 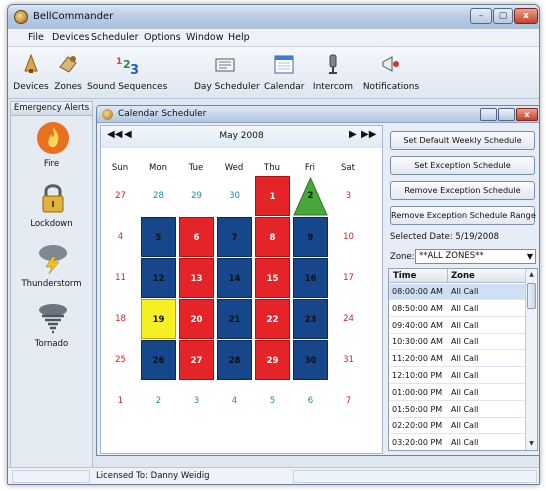 I want to click on table-row: 01:50:00 PM All Call, so click(x=457, y=410).